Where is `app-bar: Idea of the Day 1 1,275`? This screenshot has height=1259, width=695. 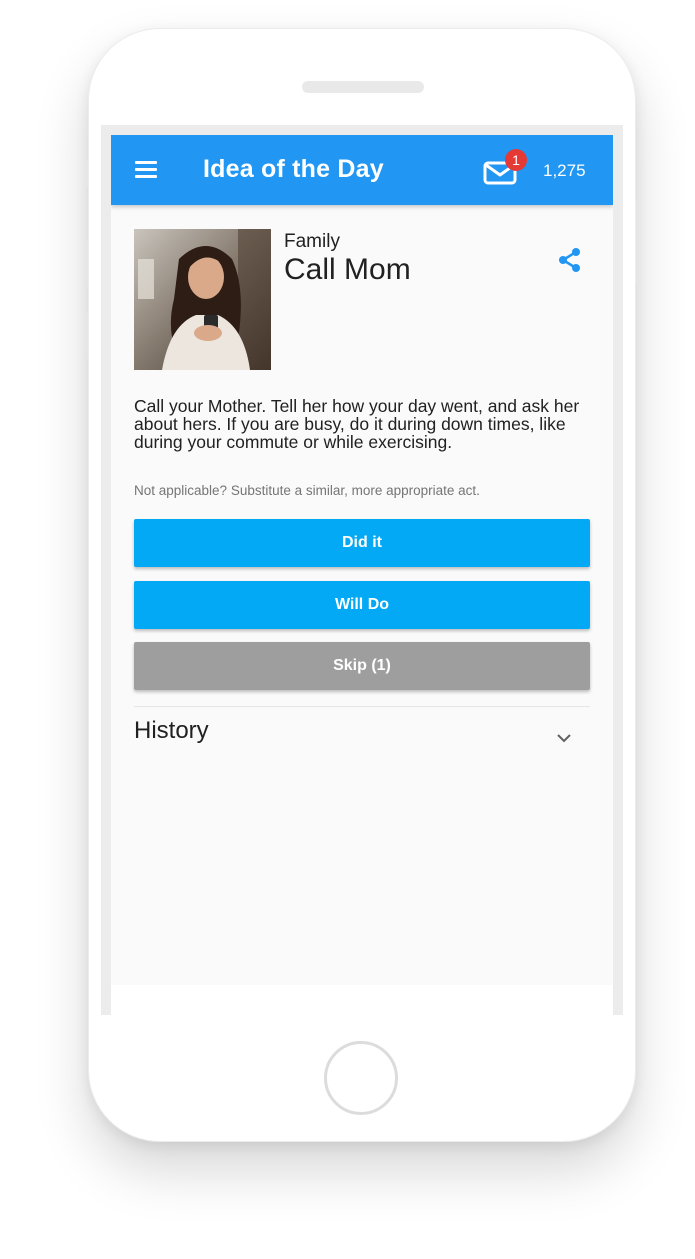
app-bar: Idea of the Day 1 1,275 is located at coordinates (362, 170).